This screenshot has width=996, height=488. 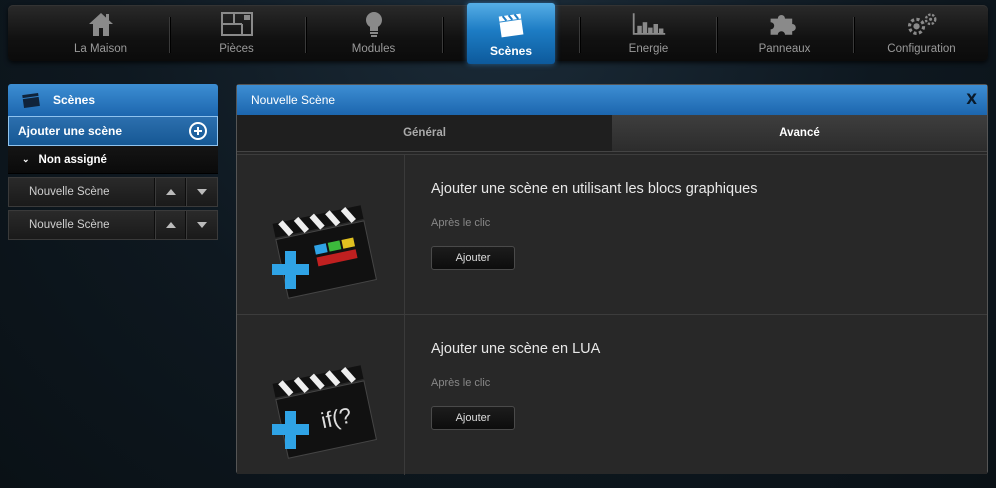 I want to click on nav-label: La Maison, so click(x=100, y=49).